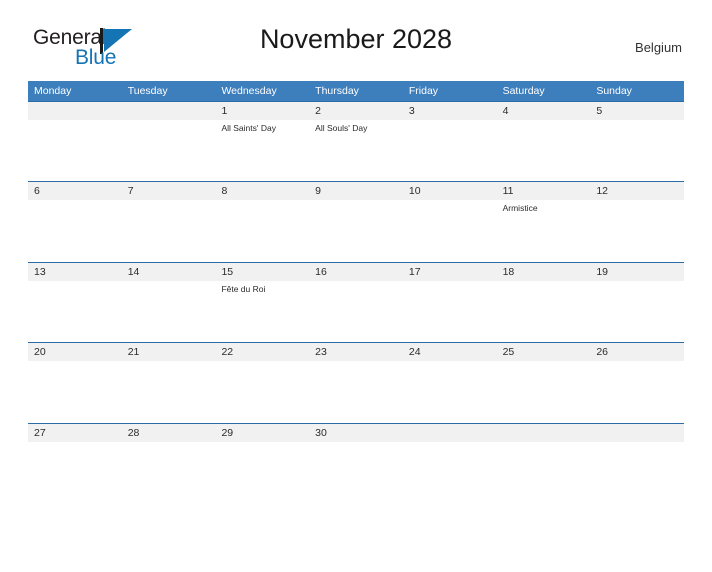 Image resolution: width=712 pixels, height=572 pixels. What do you see at coordinates (321, 352) in the screenshot?
I see `day-number: 23` at bounding box center [321, 352].